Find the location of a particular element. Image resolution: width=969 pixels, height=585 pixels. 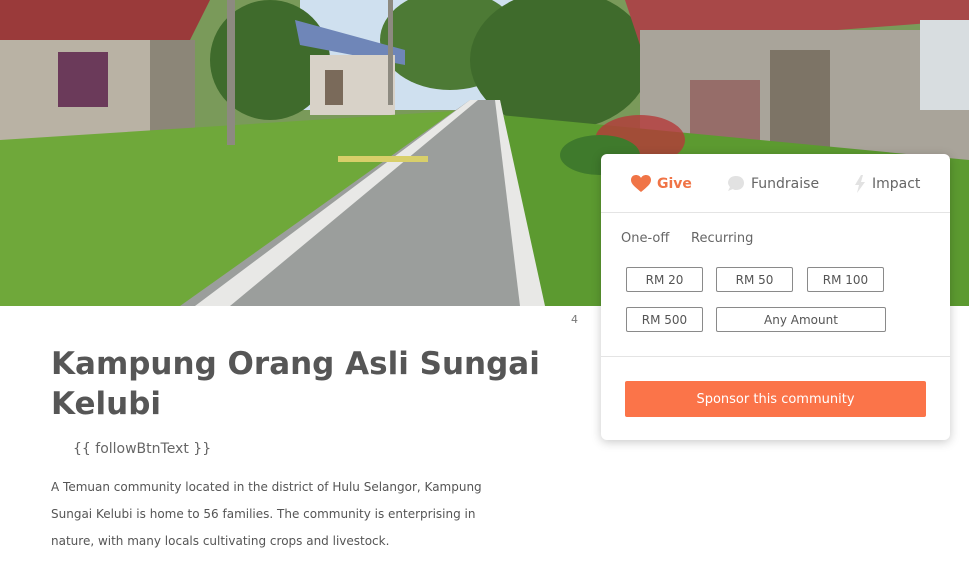

amount-rm-50-button: RM 50 is located at coordinates (754, 279).